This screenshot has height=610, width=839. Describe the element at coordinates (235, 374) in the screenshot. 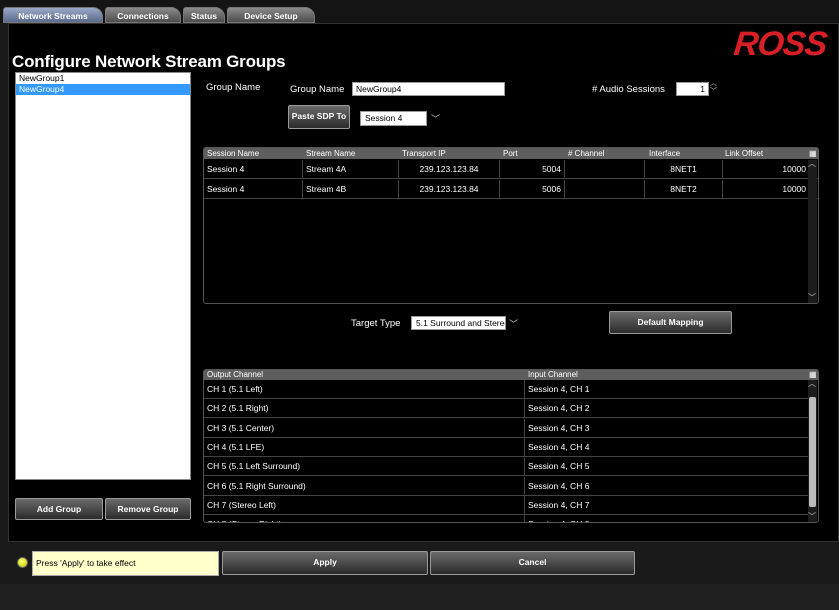

I see `column-header: Output Channel` at that location.